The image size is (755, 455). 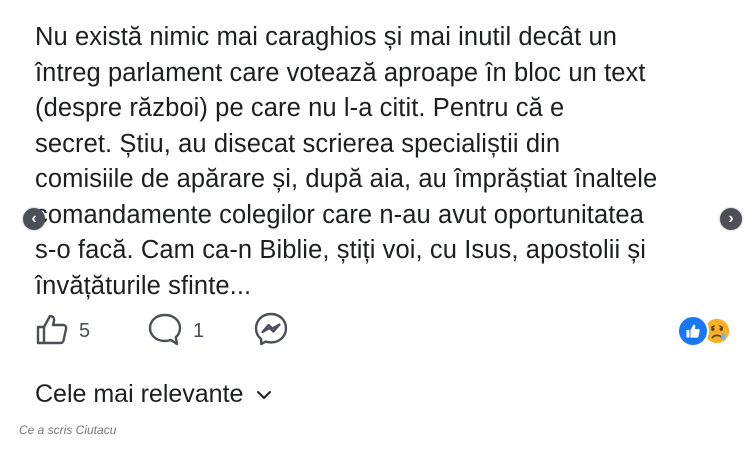 I want to click on post-actions-bar: 5 1, so click(x=385, y=331).